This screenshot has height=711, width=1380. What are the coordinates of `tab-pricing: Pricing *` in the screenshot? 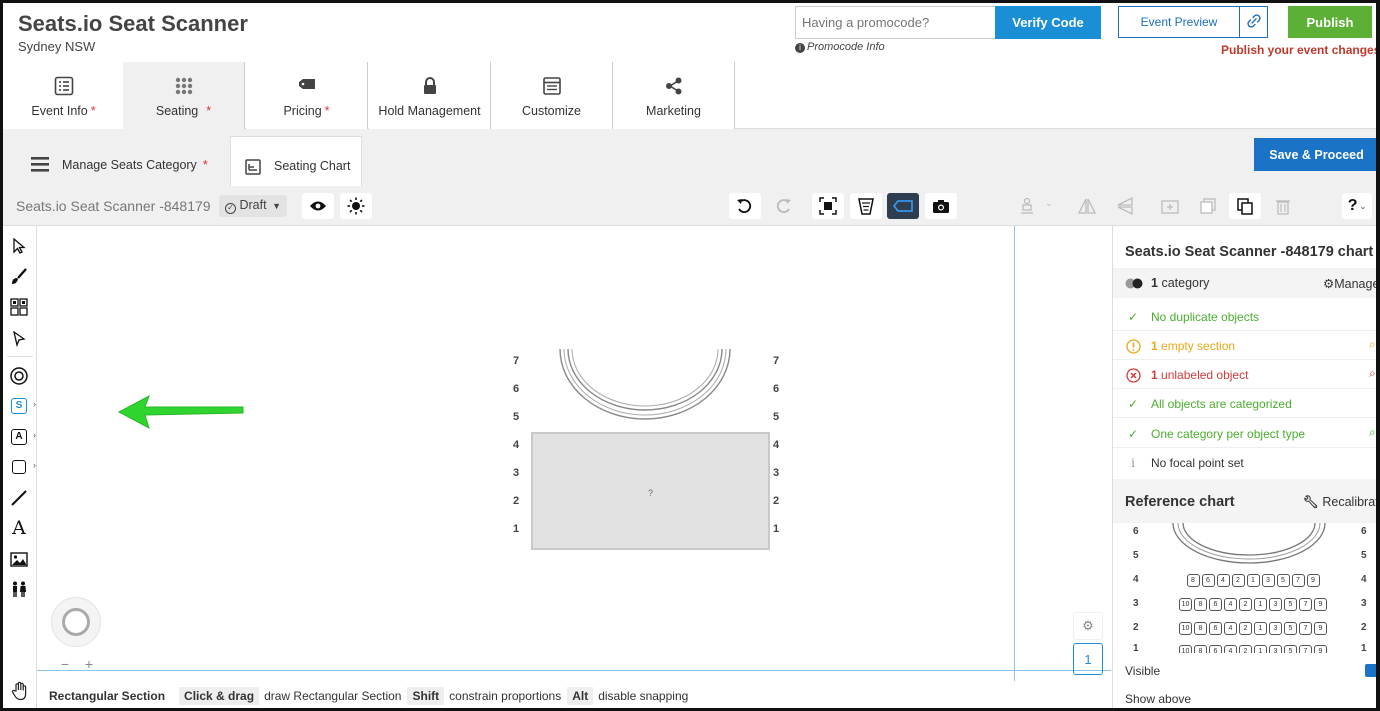 It's located at (307, 95).